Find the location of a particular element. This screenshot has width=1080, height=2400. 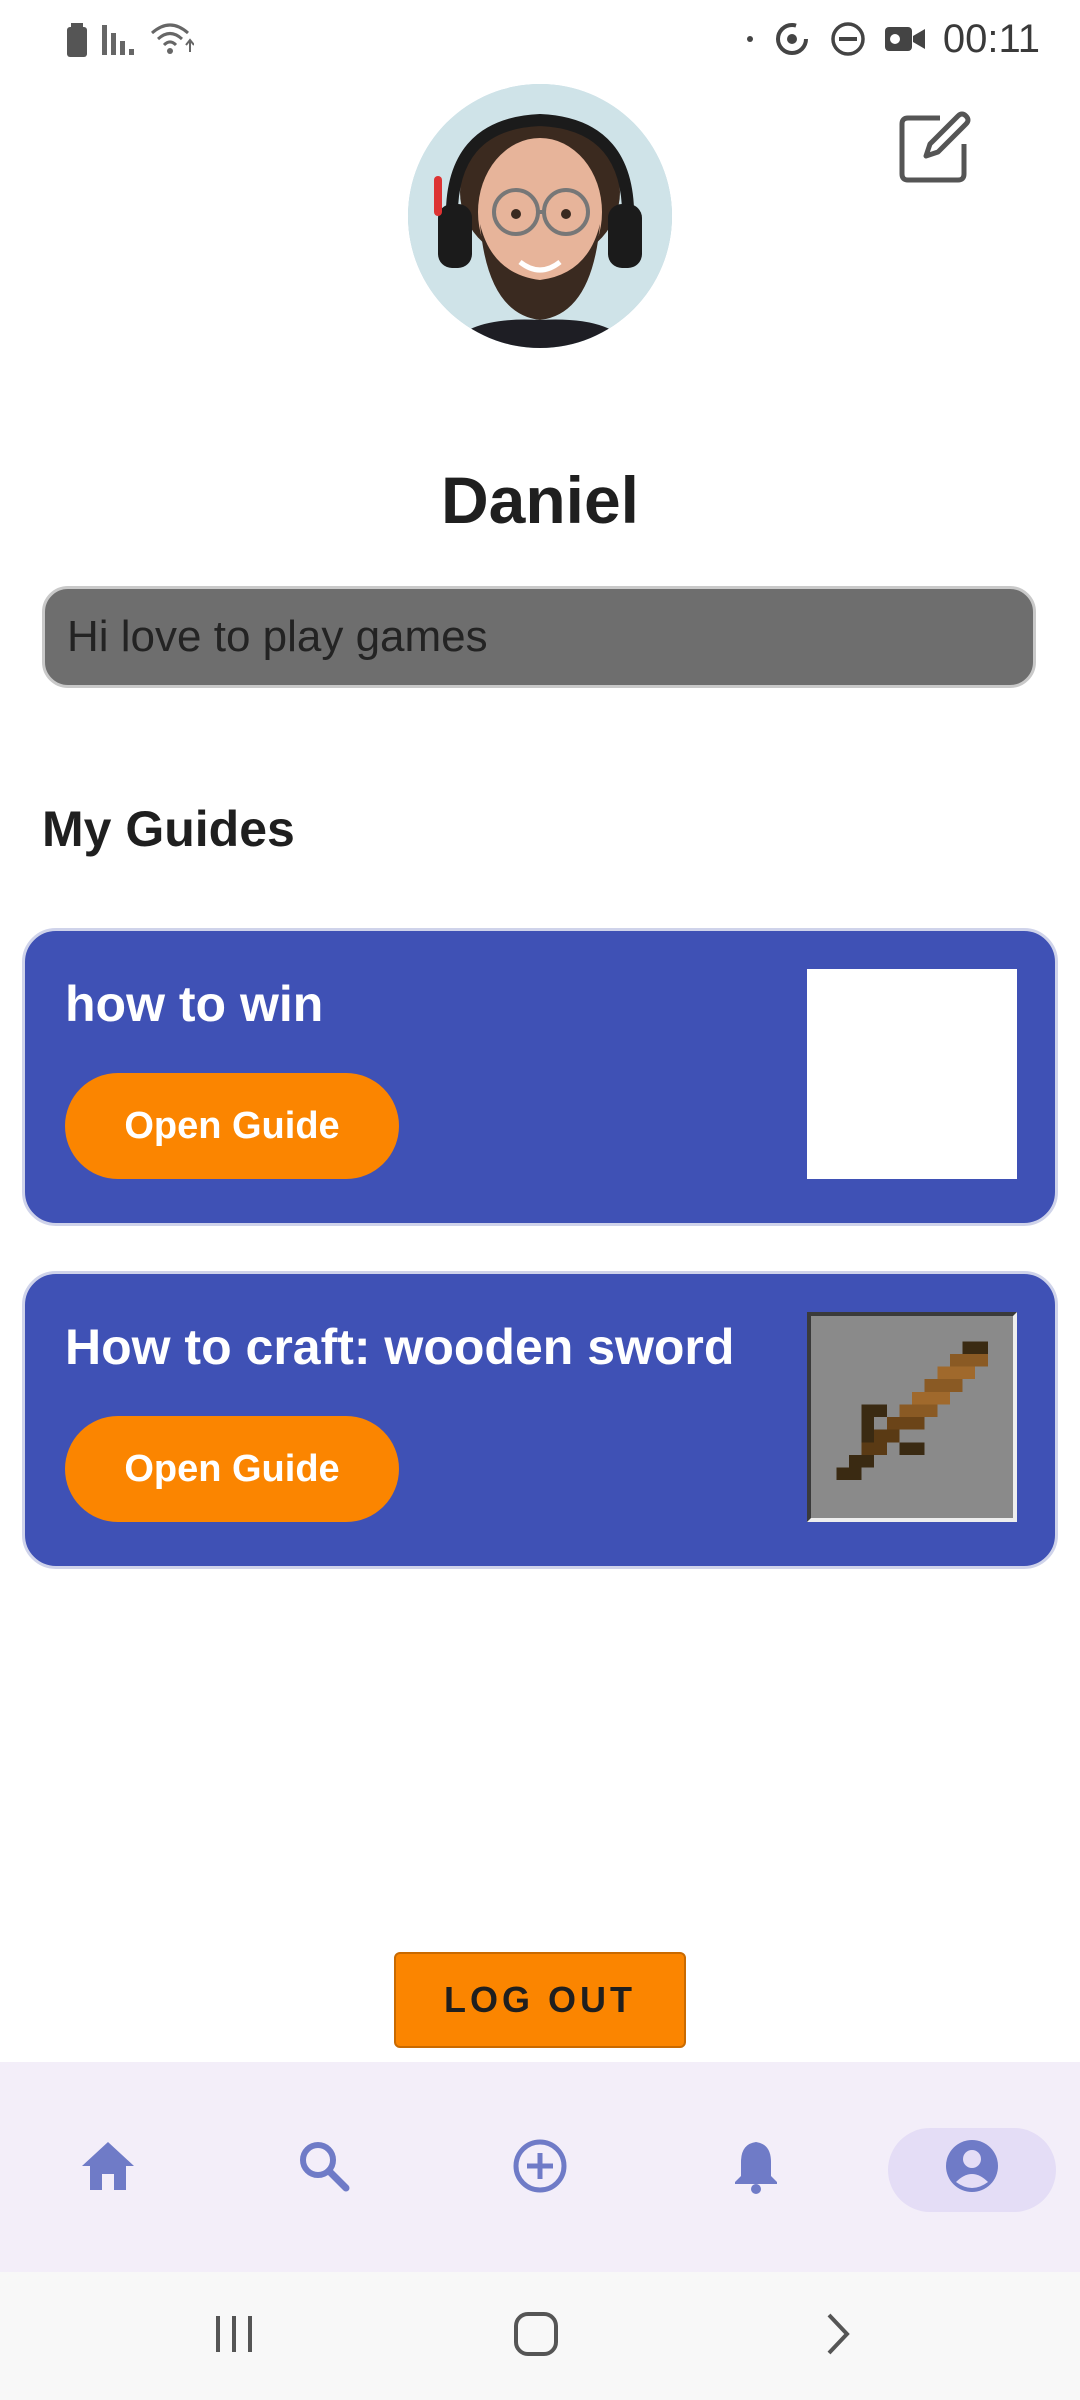

logout-button: LOG OUT is located at coordinates (540, 2000).